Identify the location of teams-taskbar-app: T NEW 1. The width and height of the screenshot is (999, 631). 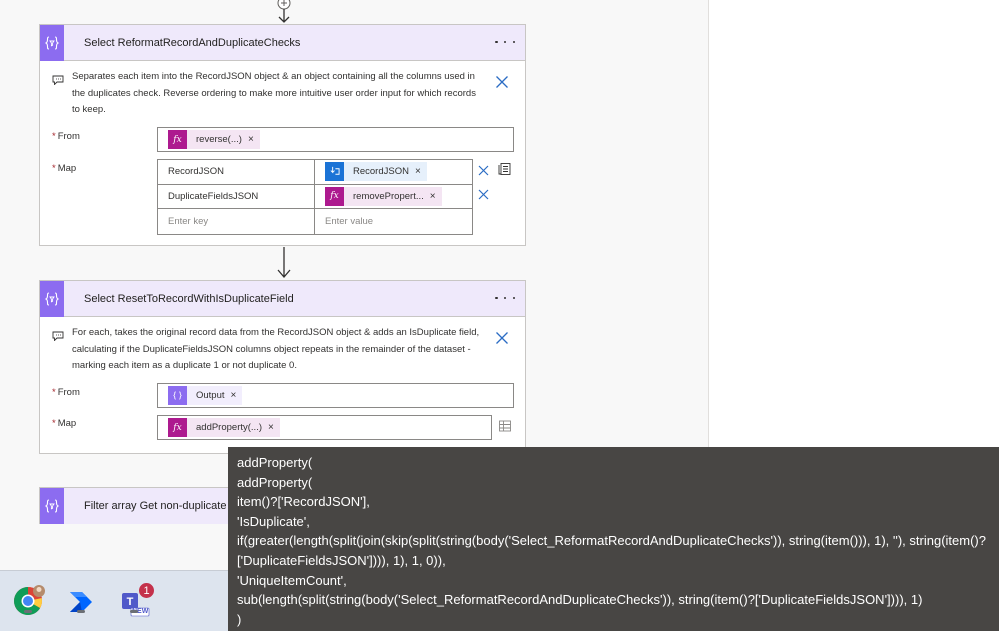
(136, 600).